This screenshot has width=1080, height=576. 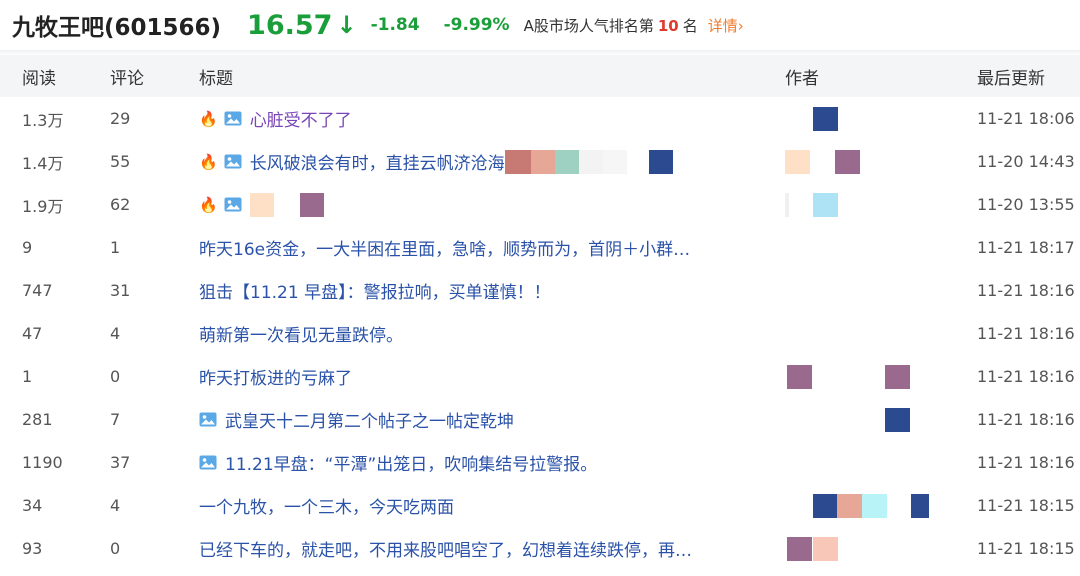 I want to click on stock-name: 九牧王吧(601566), so click(x=116, y=25).